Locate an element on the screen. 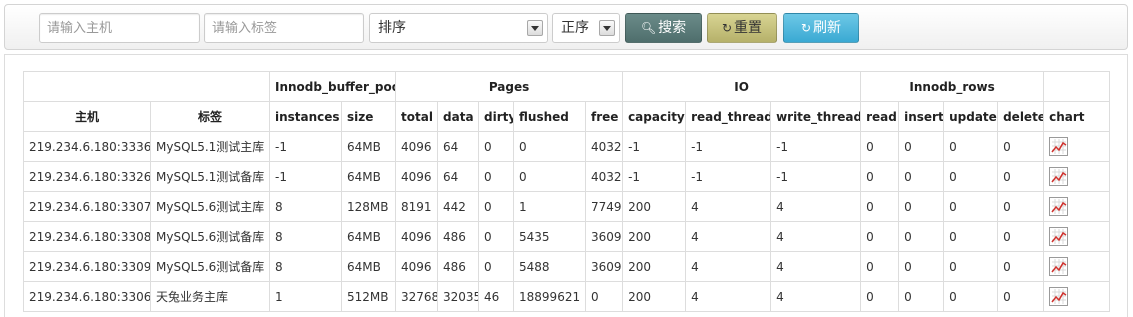 The width and height of the screenshot is (1133, 317). column-header-read-thread: read_thread is located at coordinates (728, 116).